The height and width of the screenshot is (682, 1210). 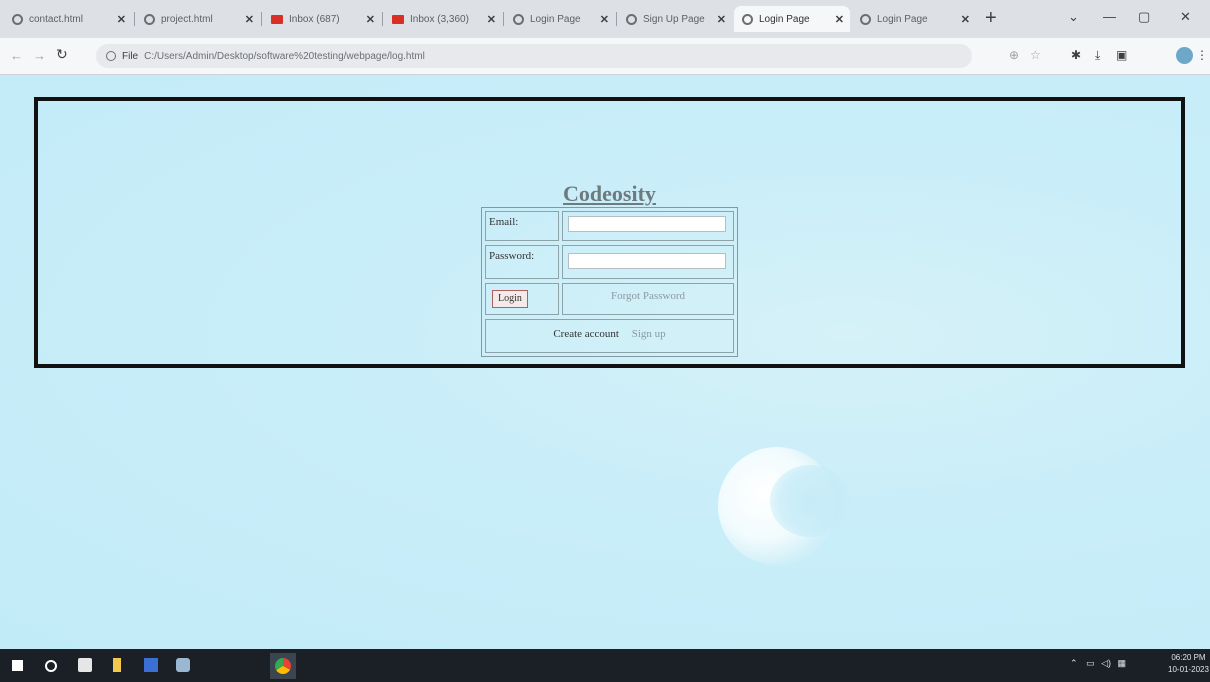 What do you see at coordinates (991, 18) in the screenshot?
I see `new-tab-button: +` at bounding box center [991, 18].